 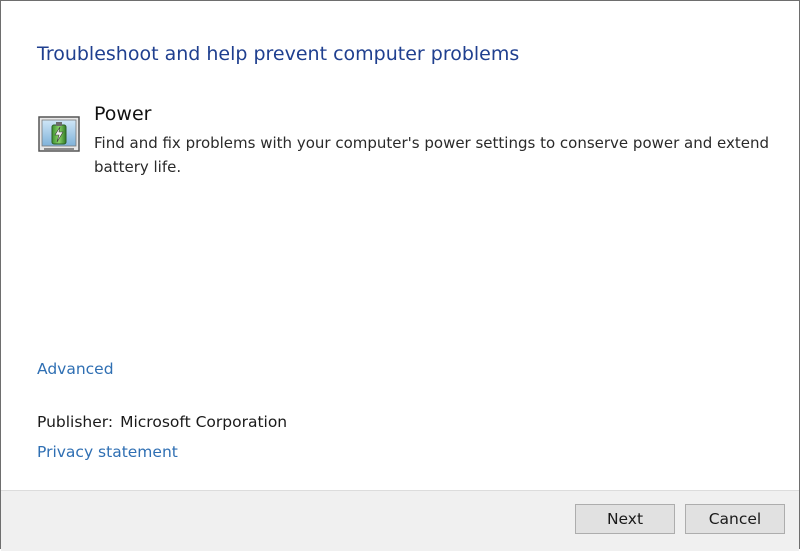 What do you see at coordinates (75, 369) in the screenshot?
I see `advanced-link: Advanced` at bounding box center [75, 369].